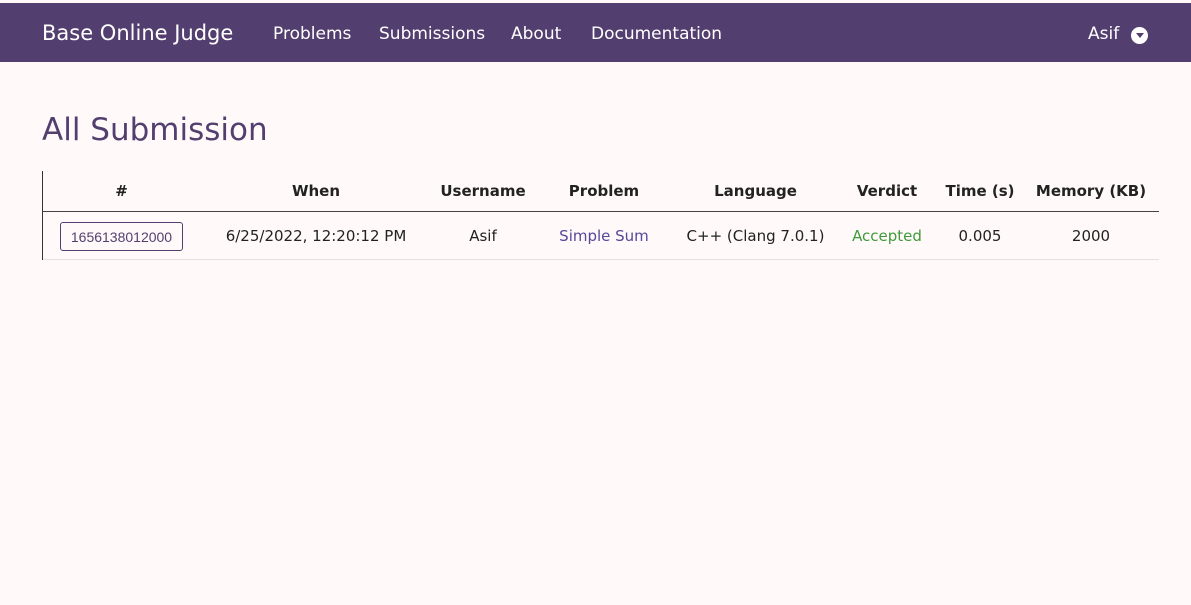 This screenshot has height=605, width=1191. What do you see at coordinates (316, 235) in the screenshot?
I see `submission-when: 6/25/2022, 12:20:12 PM` at bounding box center [316, 235].